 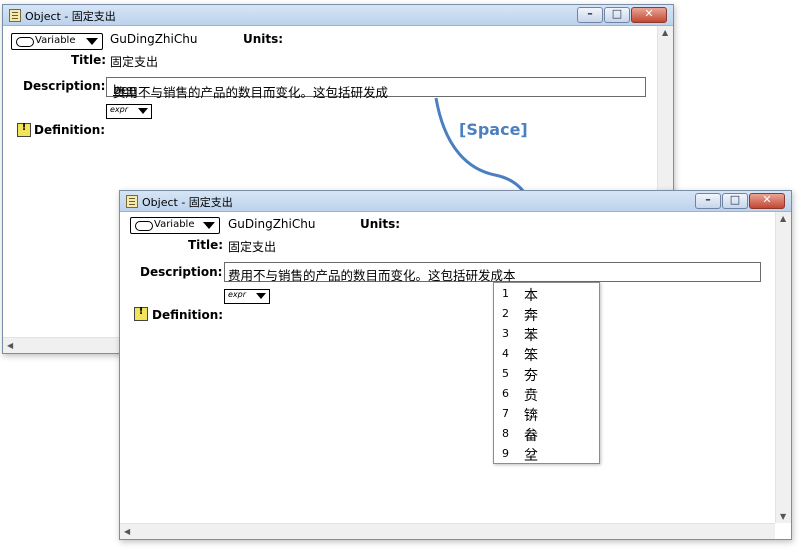 What do you see at coordinates (141, 313) in the screenshot?
I see `warning-icon: !` at bounding box center [141, 313].